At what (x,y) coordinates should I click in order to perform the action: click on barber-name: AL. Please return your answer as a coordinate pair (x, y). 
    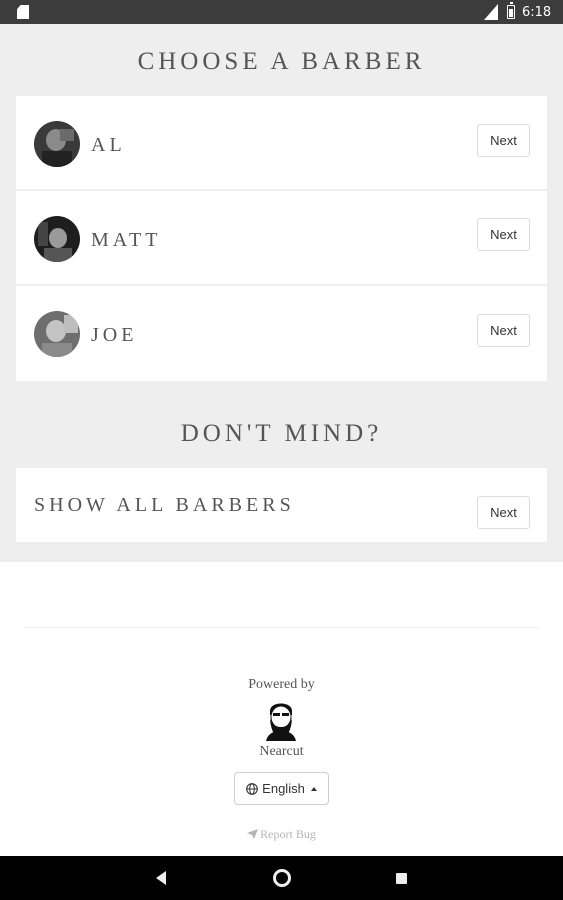
    Looking at the image, I should click on (108, 145).